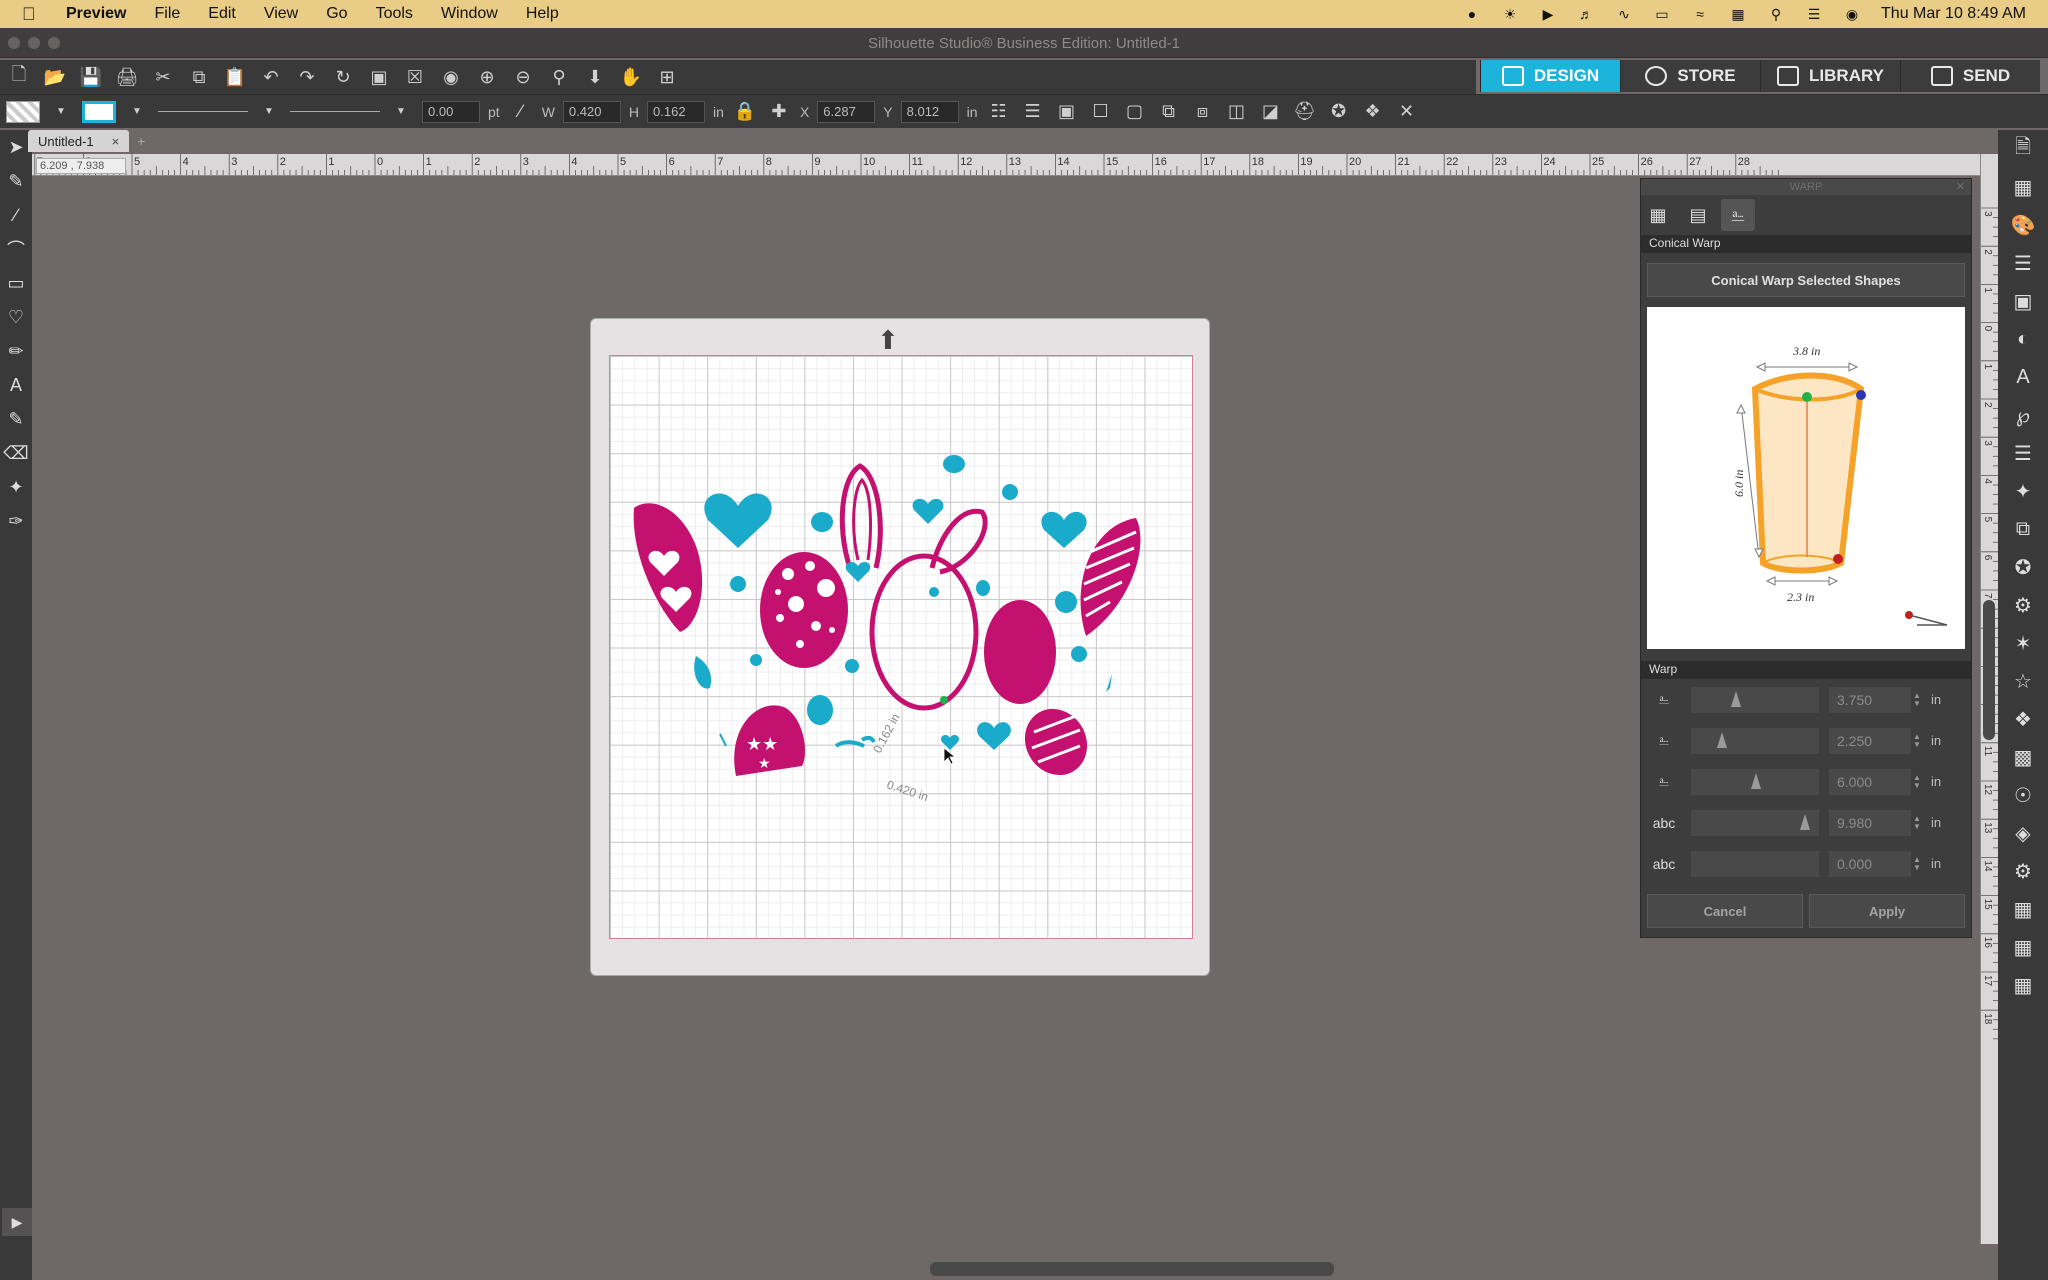 The image size is (2048, 1280). I want to click on wifi-icon: ≈, so click(1700, 14).